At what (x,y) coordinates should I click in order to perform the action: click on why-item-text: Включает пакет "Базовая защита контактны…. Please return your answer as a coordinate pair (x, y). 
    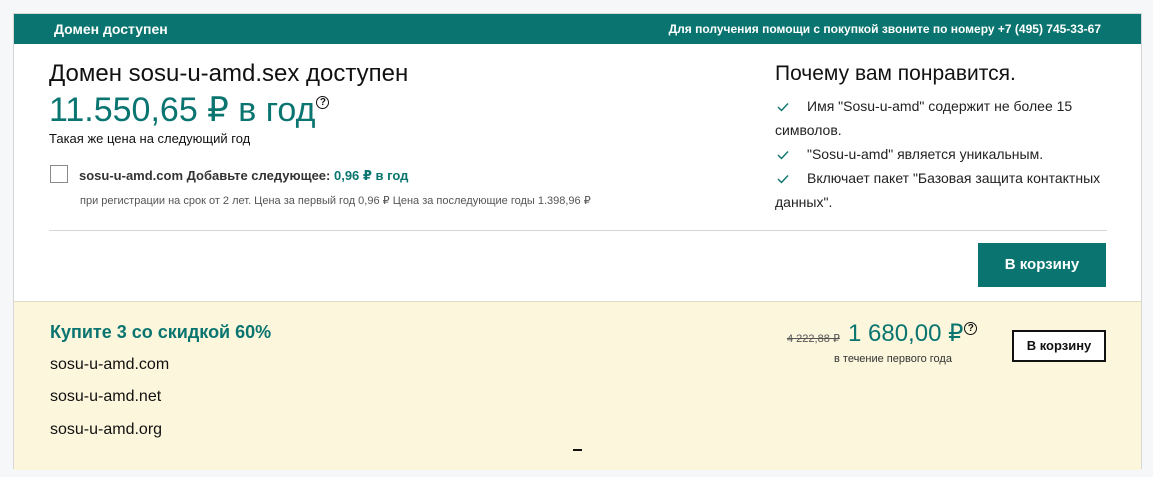
    Looking at the image, I should click on (938, 190).